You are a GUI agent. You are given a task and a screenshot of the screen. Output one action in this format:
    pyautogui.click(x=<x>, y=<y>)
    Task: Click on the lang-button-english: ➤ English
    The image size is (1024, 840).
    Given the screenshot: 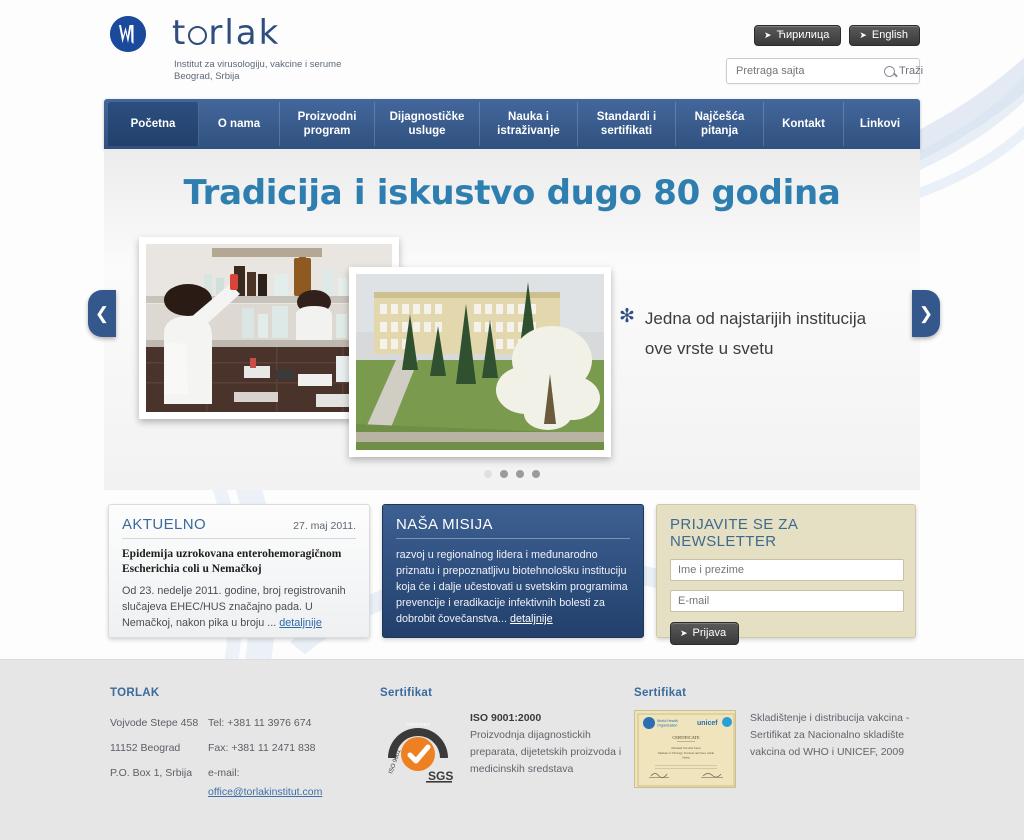 What is the action you would take?
    pyautogui.click(x=884, y=35)
    